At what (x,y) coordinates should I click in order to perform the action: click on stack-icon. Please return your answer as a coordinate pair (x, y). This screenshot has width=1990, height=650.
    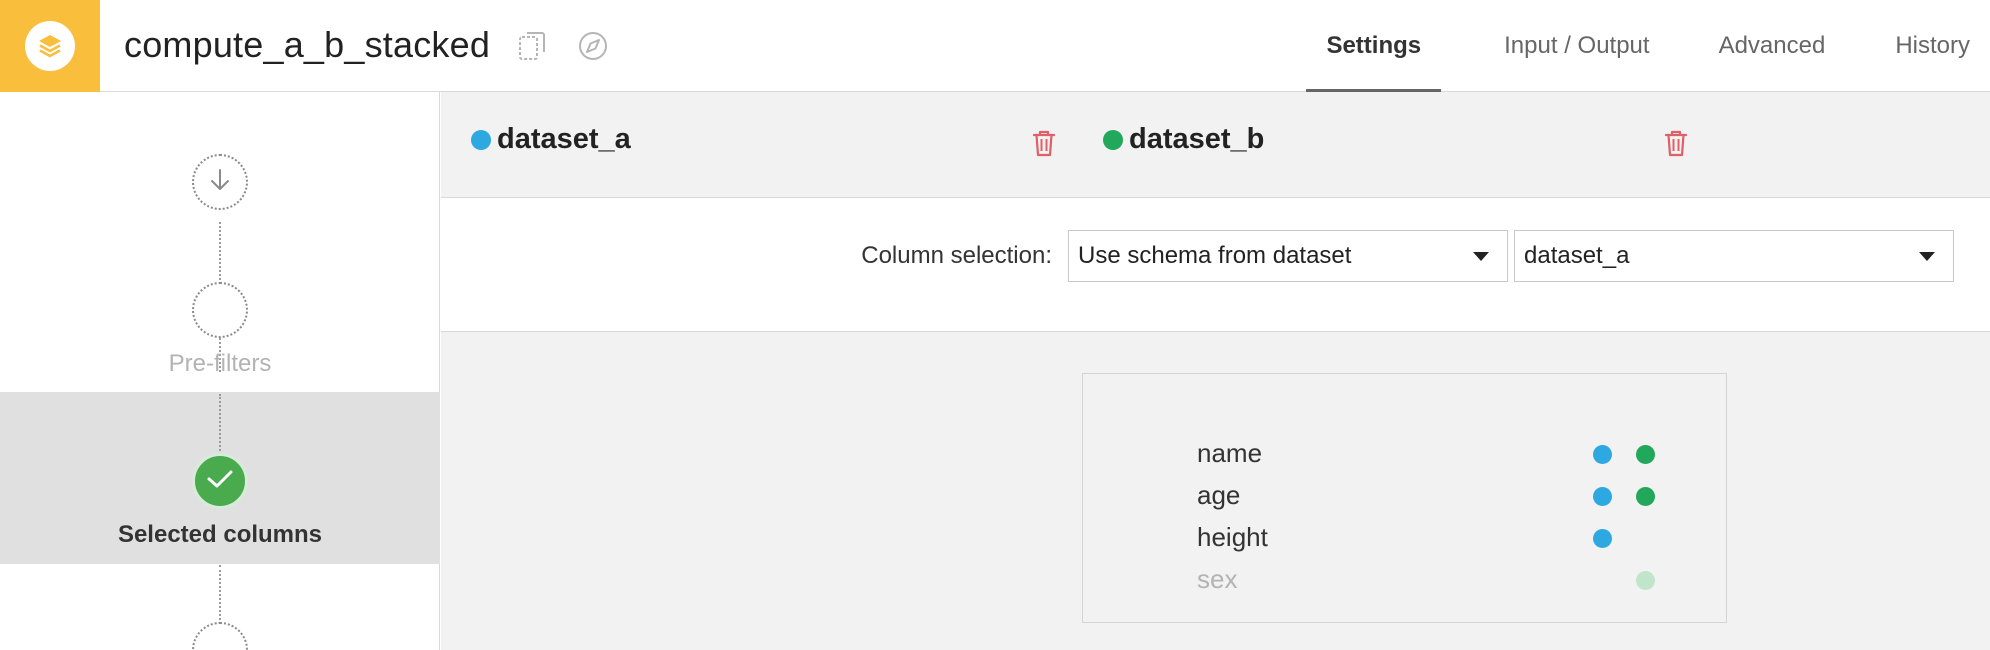
    Looking at the image, I should click on (50, 46).